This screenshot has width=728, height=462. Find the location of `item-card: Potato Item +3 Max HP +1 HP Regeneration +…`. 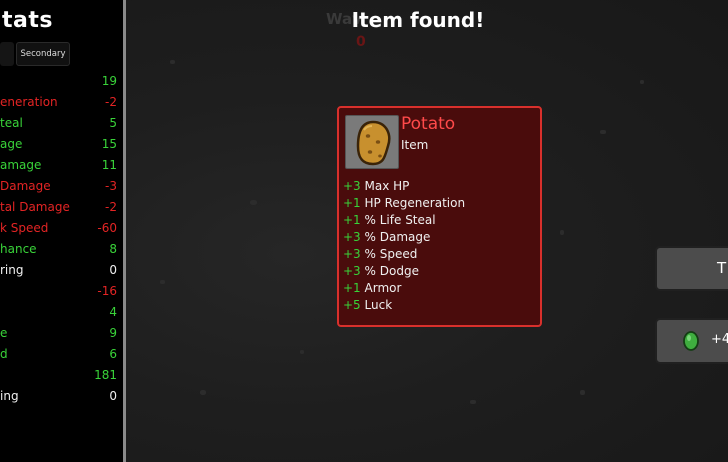

item-card: Potato Item +3 Max HP +1 HP Regeneration +… is located at coordinates (439, 216).